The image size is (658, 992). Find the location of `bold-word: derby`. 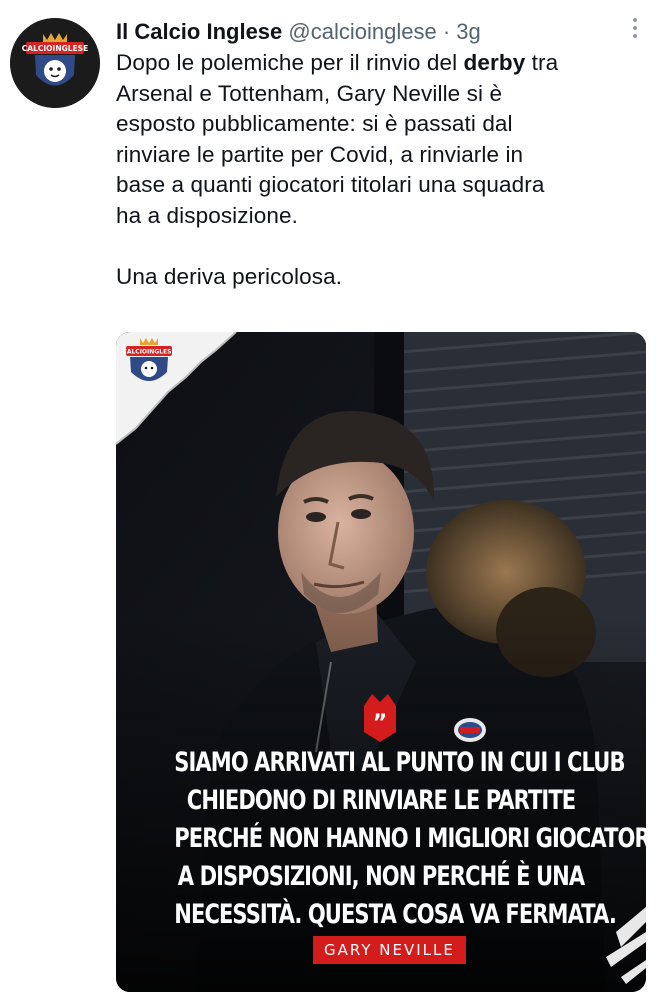

bold-word: derby is located at coordinates (494, 62).